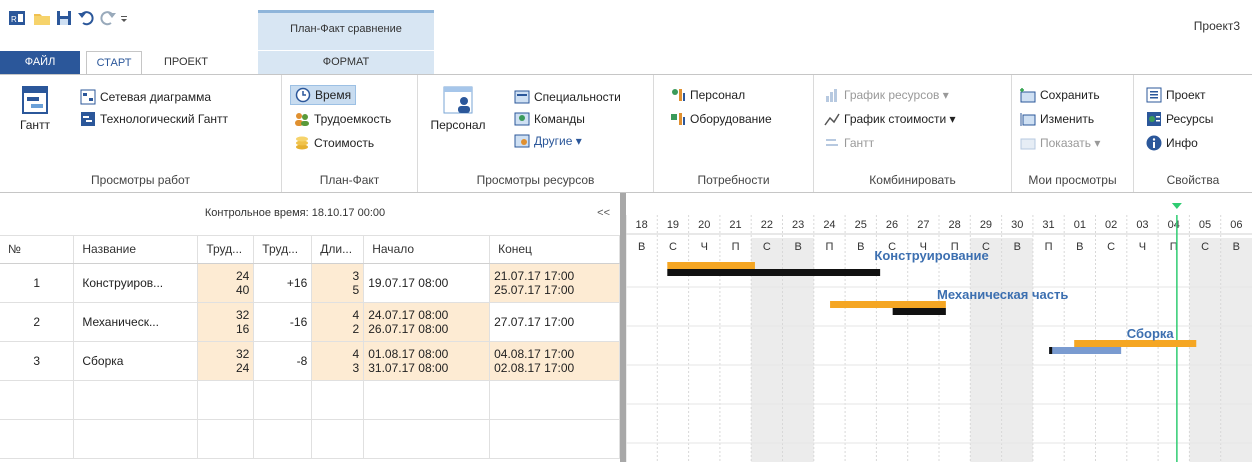 The width and height of the screenshot is (1252, 462). I want to click on column-header-end: Конец, so click(554, 250).